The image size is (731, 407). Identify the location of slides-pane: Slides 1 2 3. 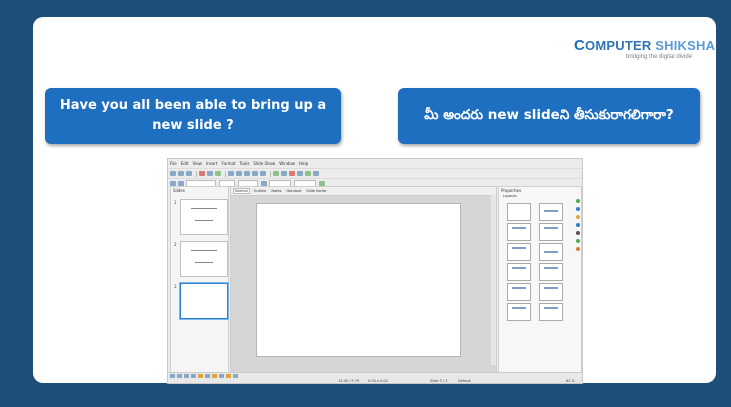
(199, 280).